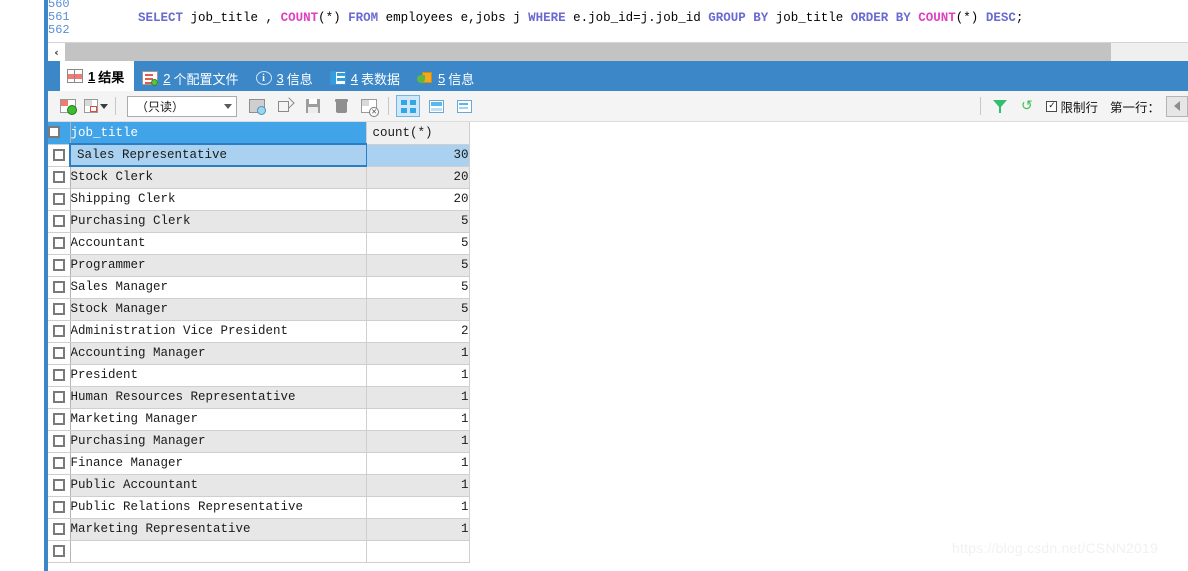  I want to click on tab-table-data: 4 表数据, so click(366, 78).